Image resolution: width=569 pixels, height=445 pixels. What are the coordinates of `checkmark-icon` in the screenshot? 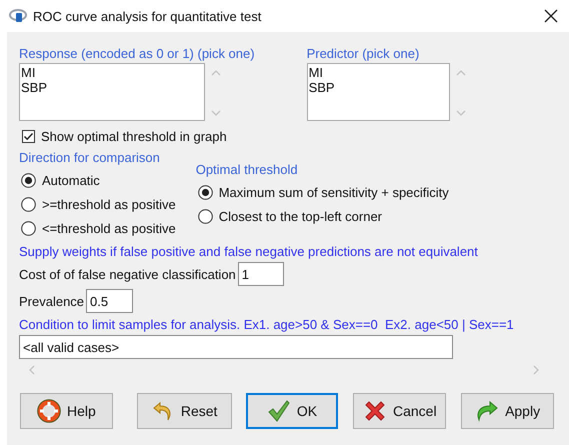 It's located at (278, 411).